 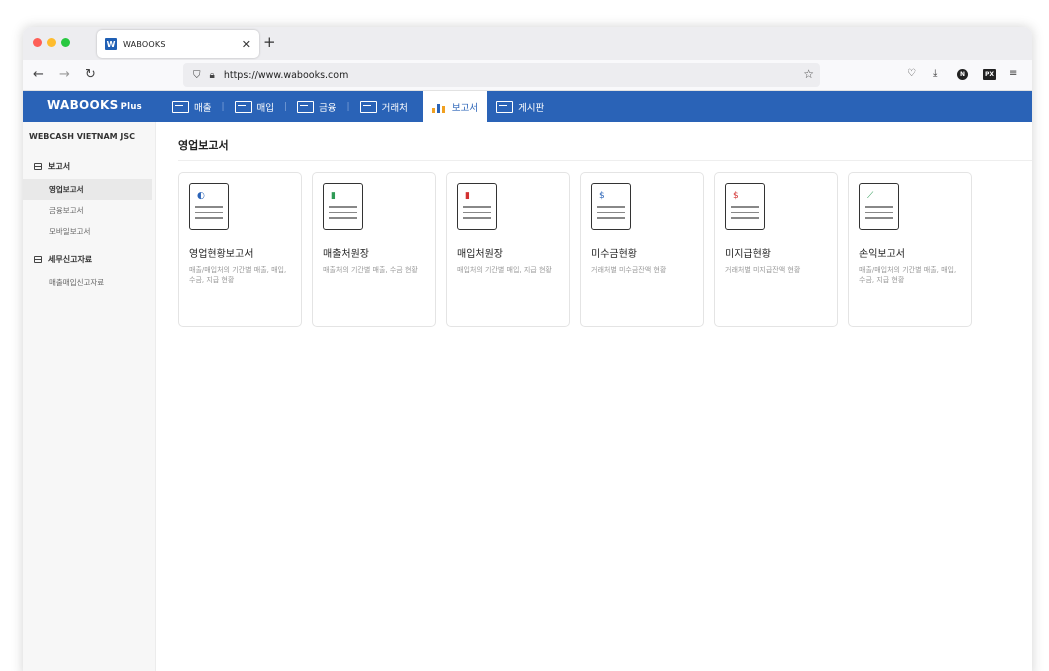 What do you see at coordinates (65, 42) in the screenshot?
I see `zoom-window-button` at bounding box center [65, 42].